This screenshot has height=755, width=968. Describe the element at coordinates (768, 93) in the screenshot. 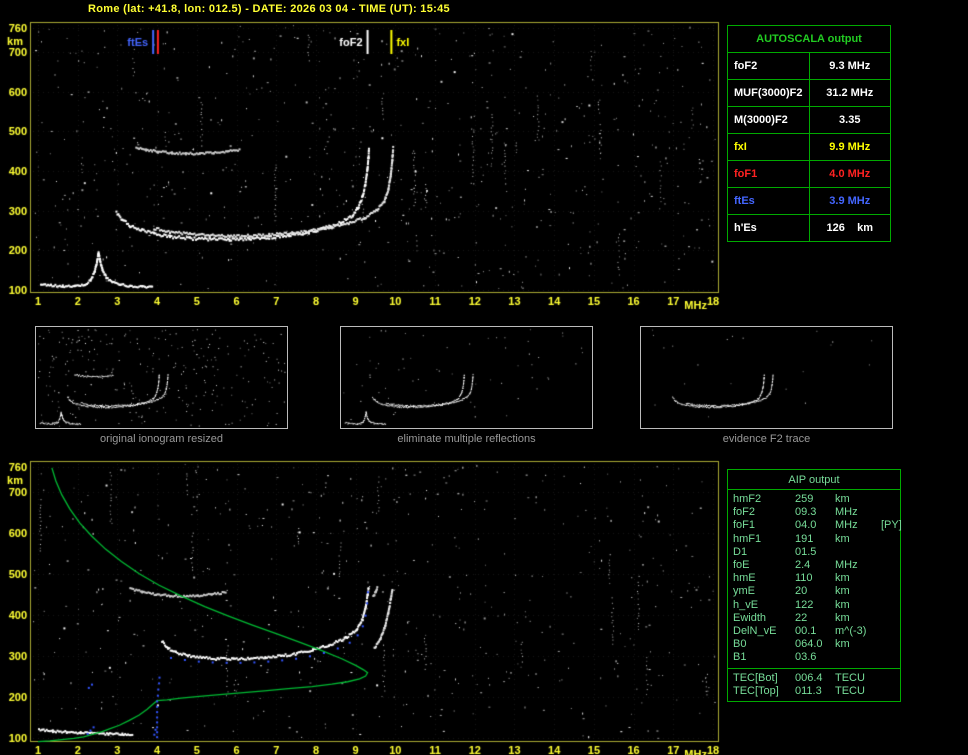

I see `autoscala-row-label: MUF(3000)F2` at that location.